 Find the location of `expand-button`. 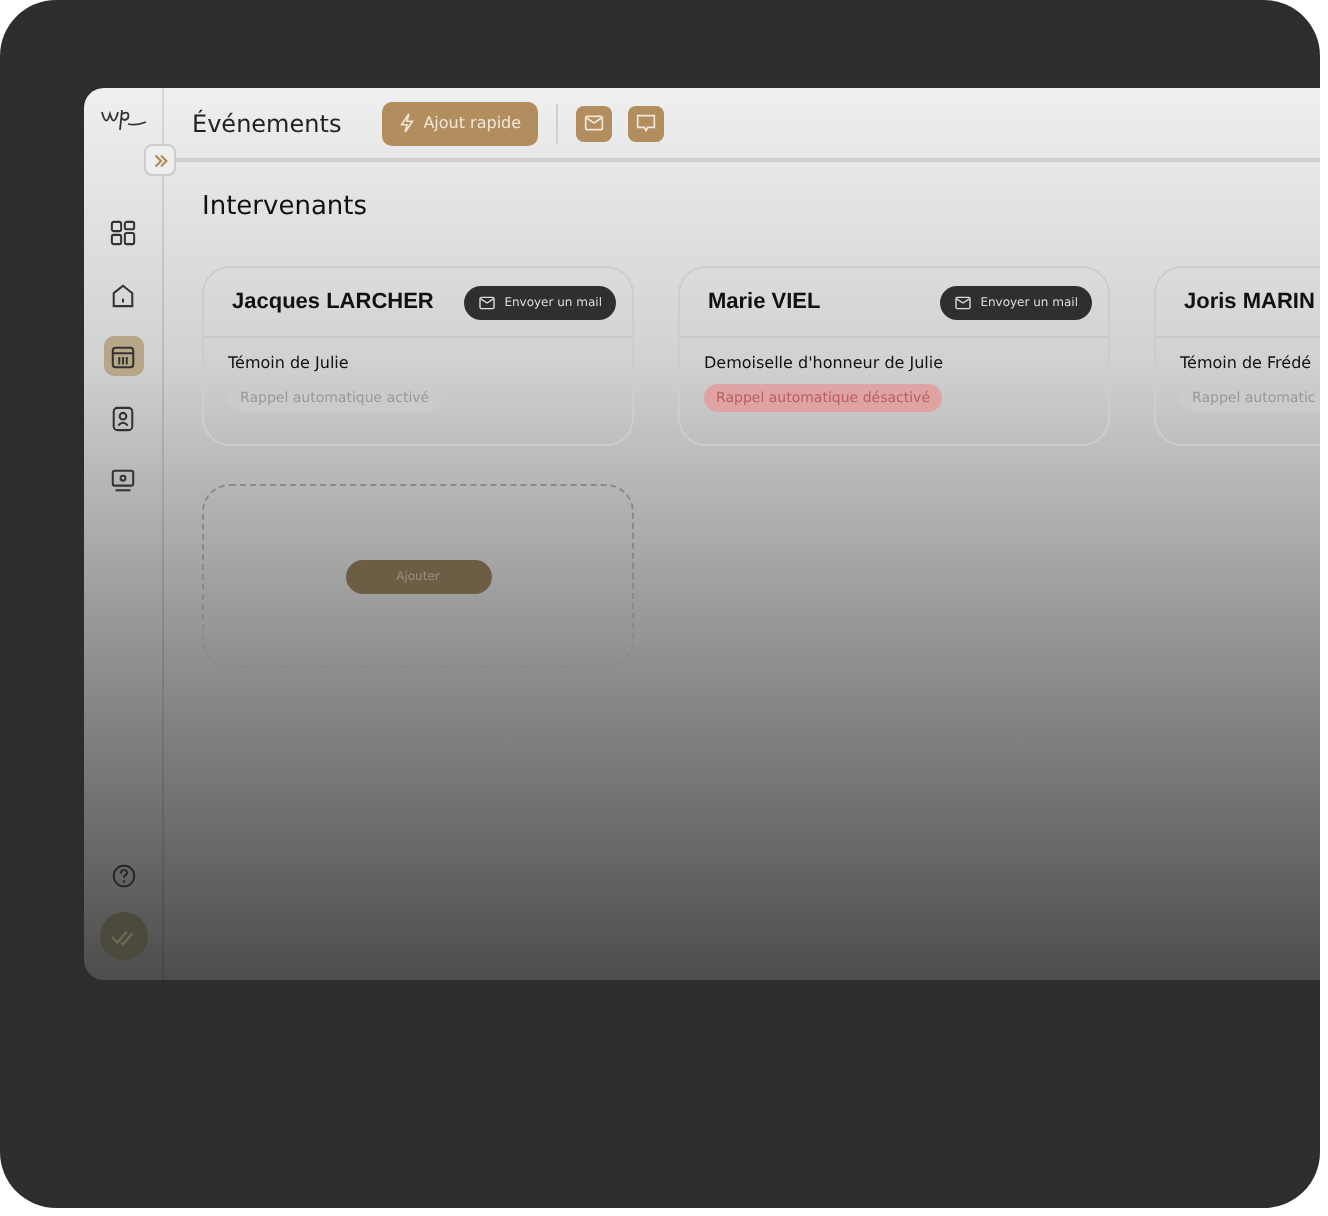

expand-button is located at coordinates (160, 160).